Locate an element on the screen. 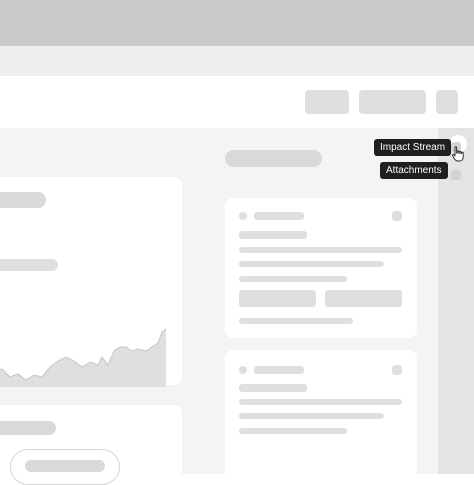 The image size is (474, 485). attachments-icon is located at coordinates (456, 175).